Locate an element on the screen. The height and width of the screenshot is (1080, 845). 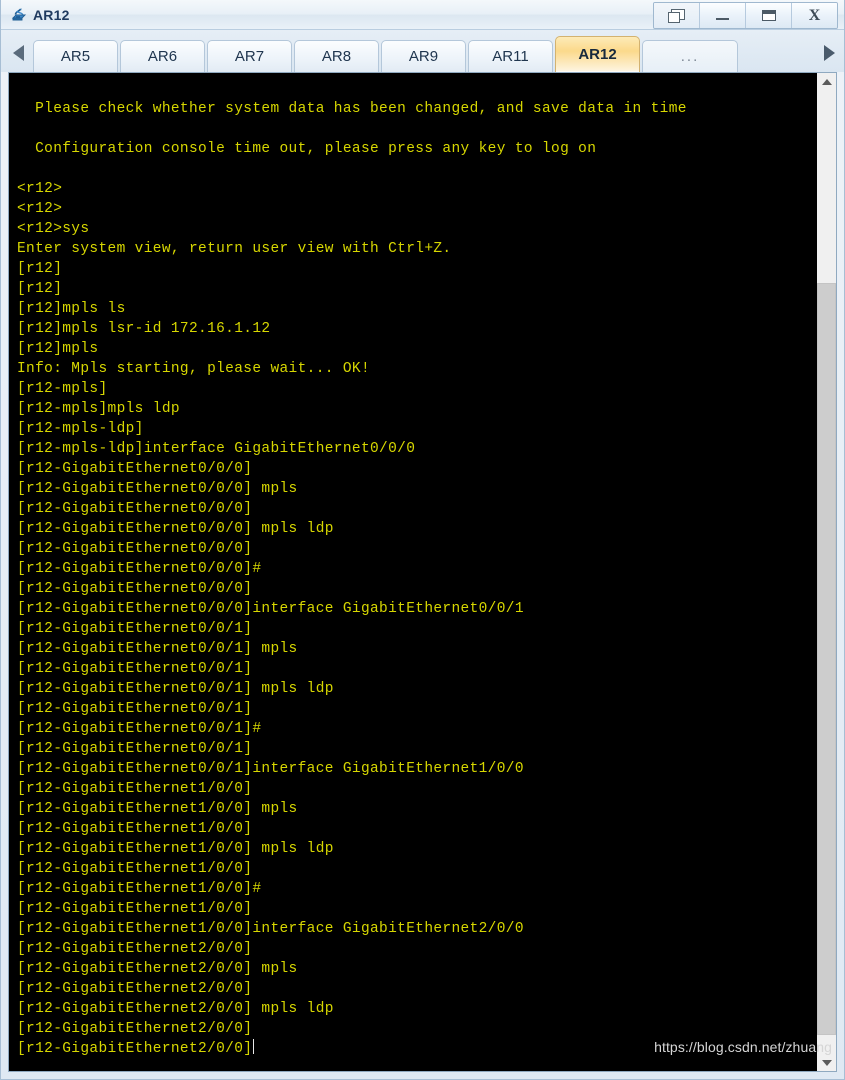
tab-ar12: AR12 is located at coordinates (597, 54).